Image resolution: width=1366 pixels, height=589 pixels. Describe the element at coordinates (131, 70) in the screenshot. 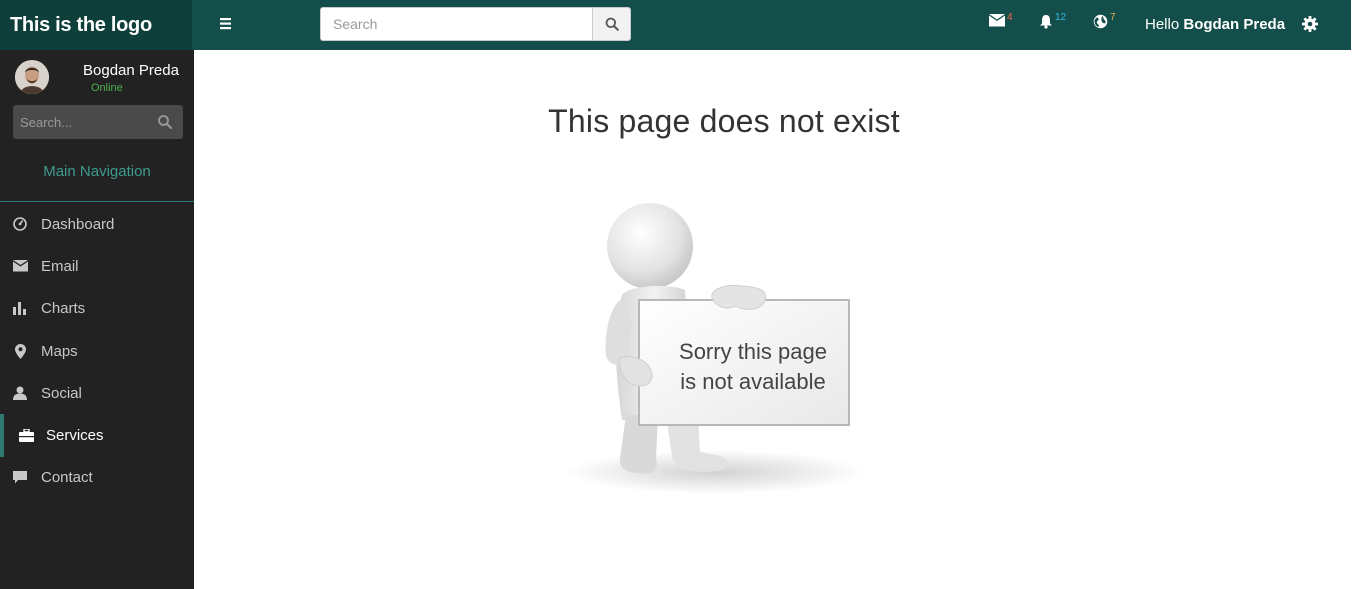

I see `sidebar-user-name: Bogdan Preda` at that location.